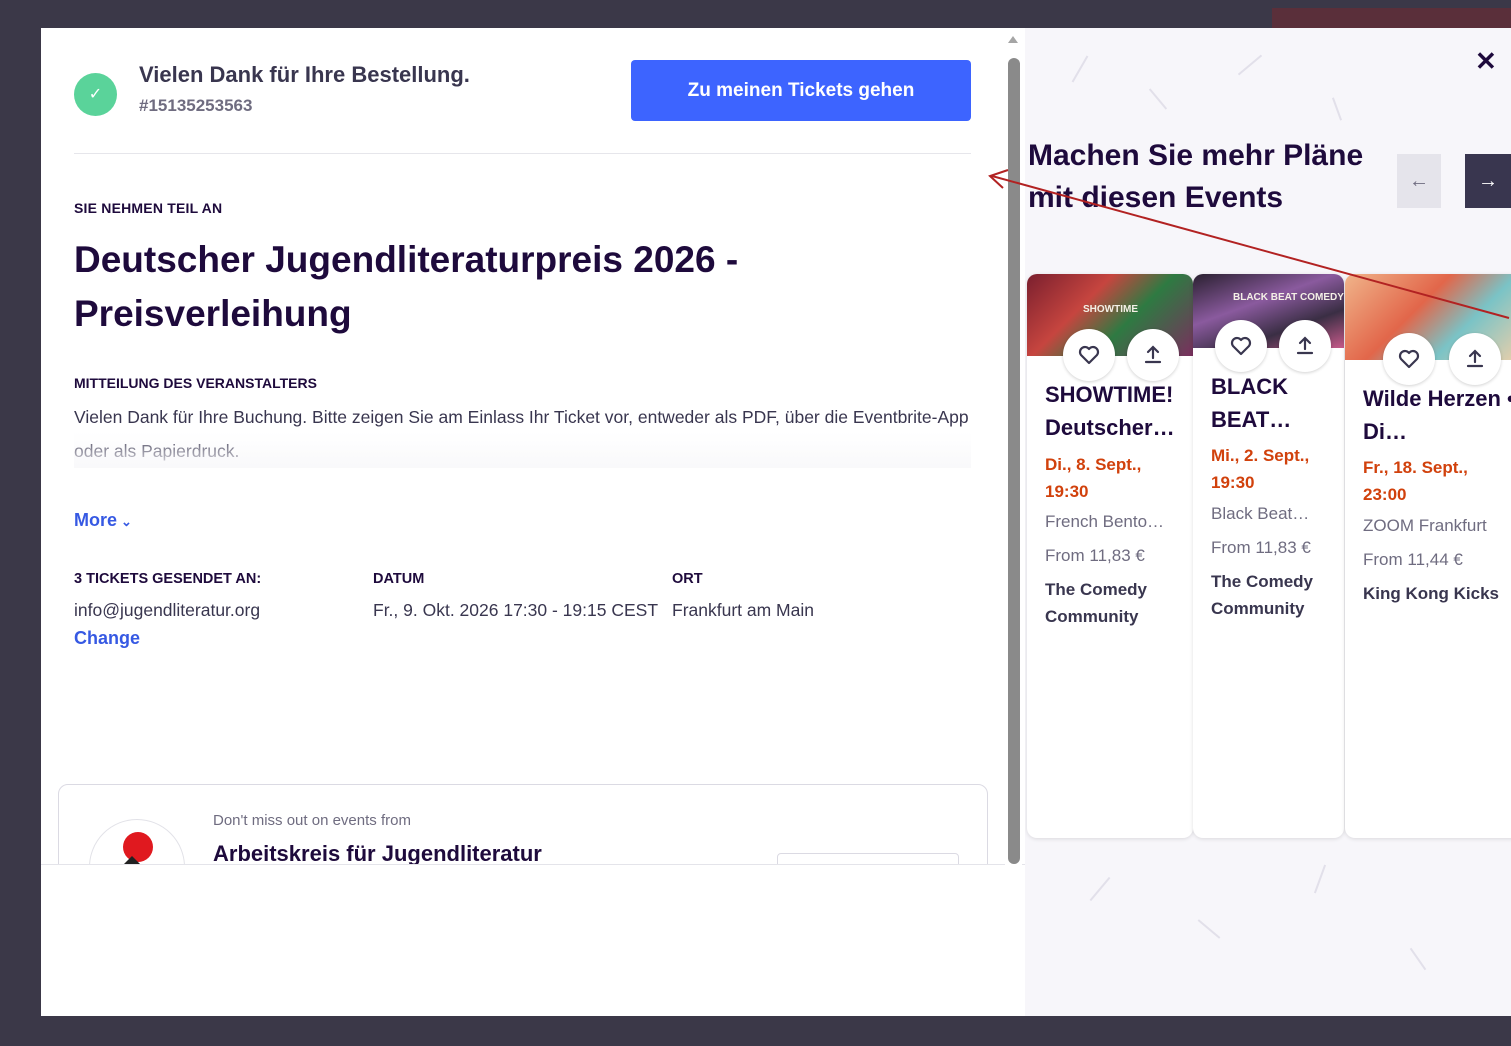 Image resolution: width=1511 pixels, height=1046 pixels. What do you see at coordinates (1093, 478) in the screenshot?
I see `event-card-date: Di., 8. Sept., 19:30` at bounding box center [1093, 478].